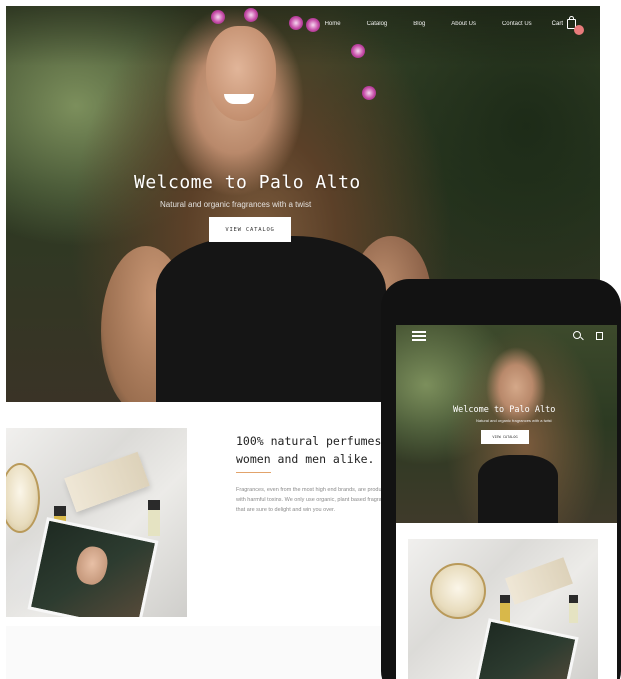 The image size is (621, 679). I want to click on mobile-product-photo, so click(503, 609).